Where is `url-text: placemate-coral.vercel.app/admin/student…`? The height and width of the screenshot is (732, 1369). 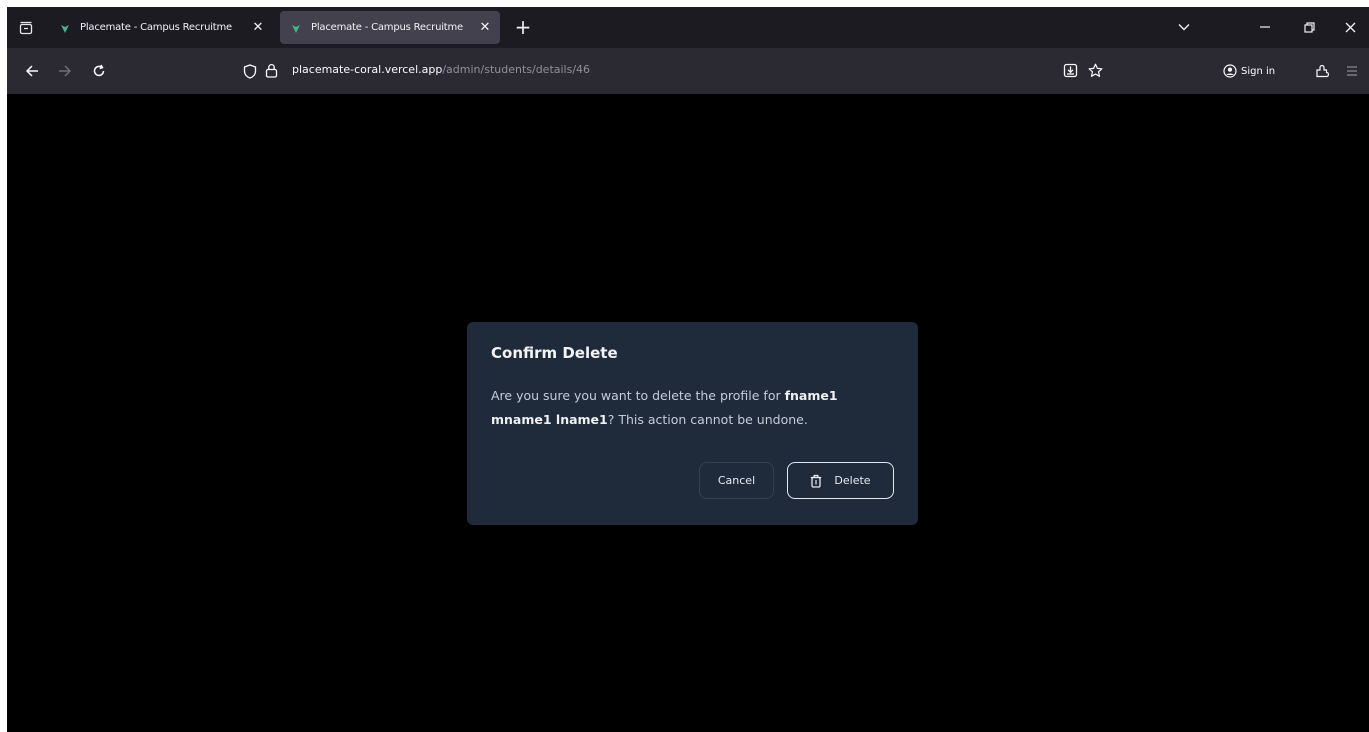
url-text: placemate-coral.vercel.app/admin/student… is located at coordinates (441, 69).